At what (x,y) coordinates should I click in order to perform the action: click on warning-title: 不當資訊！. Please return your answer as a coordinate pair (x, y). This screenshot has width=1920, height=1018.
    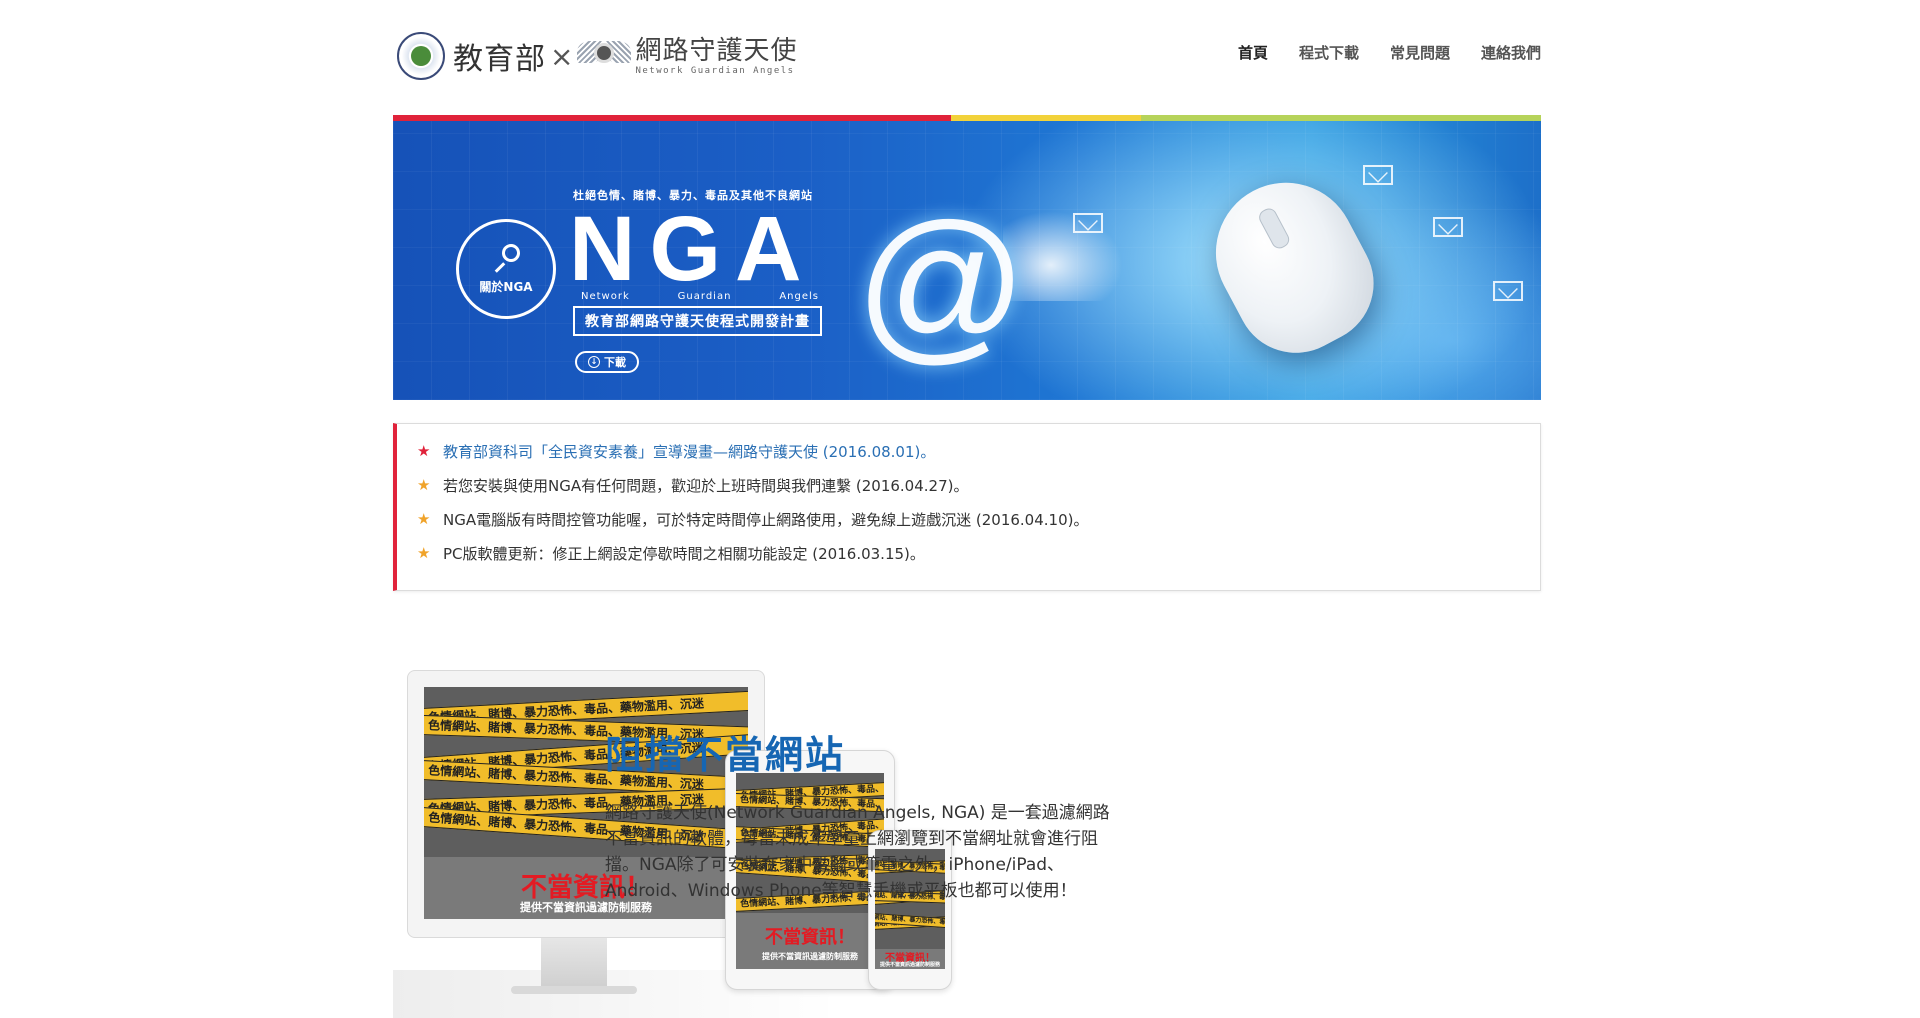
    Looking at the image, I should click on (810, 937).